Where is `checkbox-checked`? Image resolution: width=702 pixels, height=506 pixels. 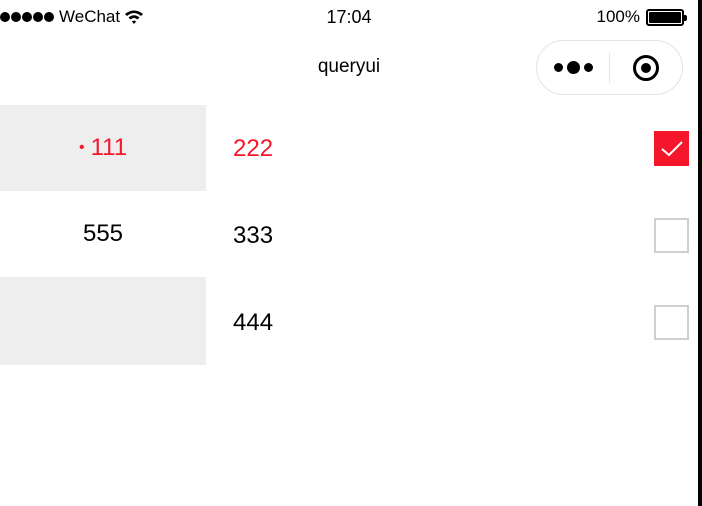 checkbox-checked is located at coordinates (671, 148).